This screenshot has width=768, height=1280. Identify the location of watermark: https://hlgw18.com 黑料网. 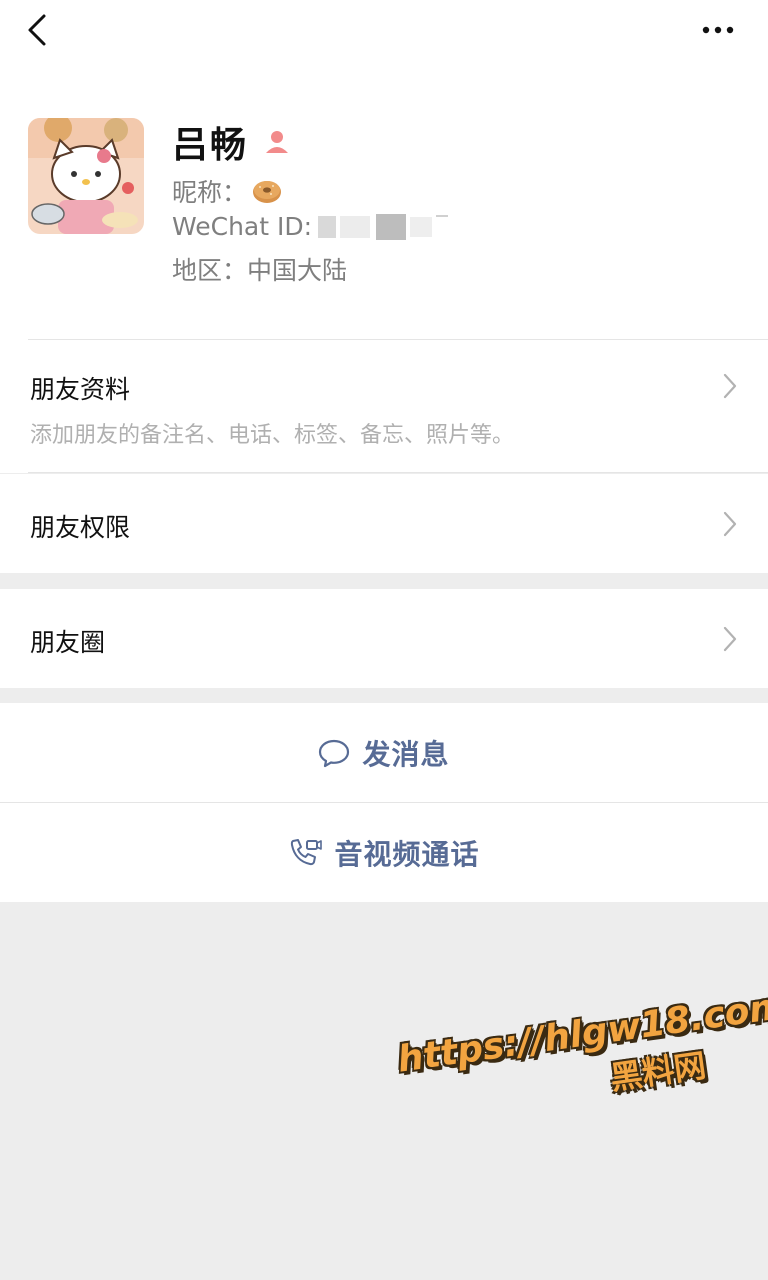
(581, 1056).